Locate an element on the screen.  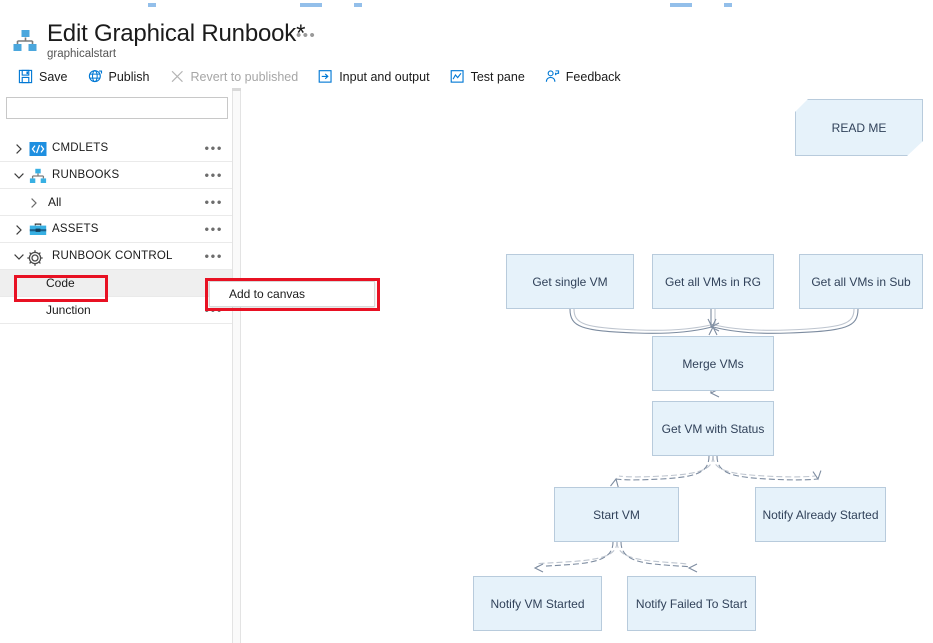
context-menu-item-add-to-canvas: Add to canvas is located at coordinates (267, 294).